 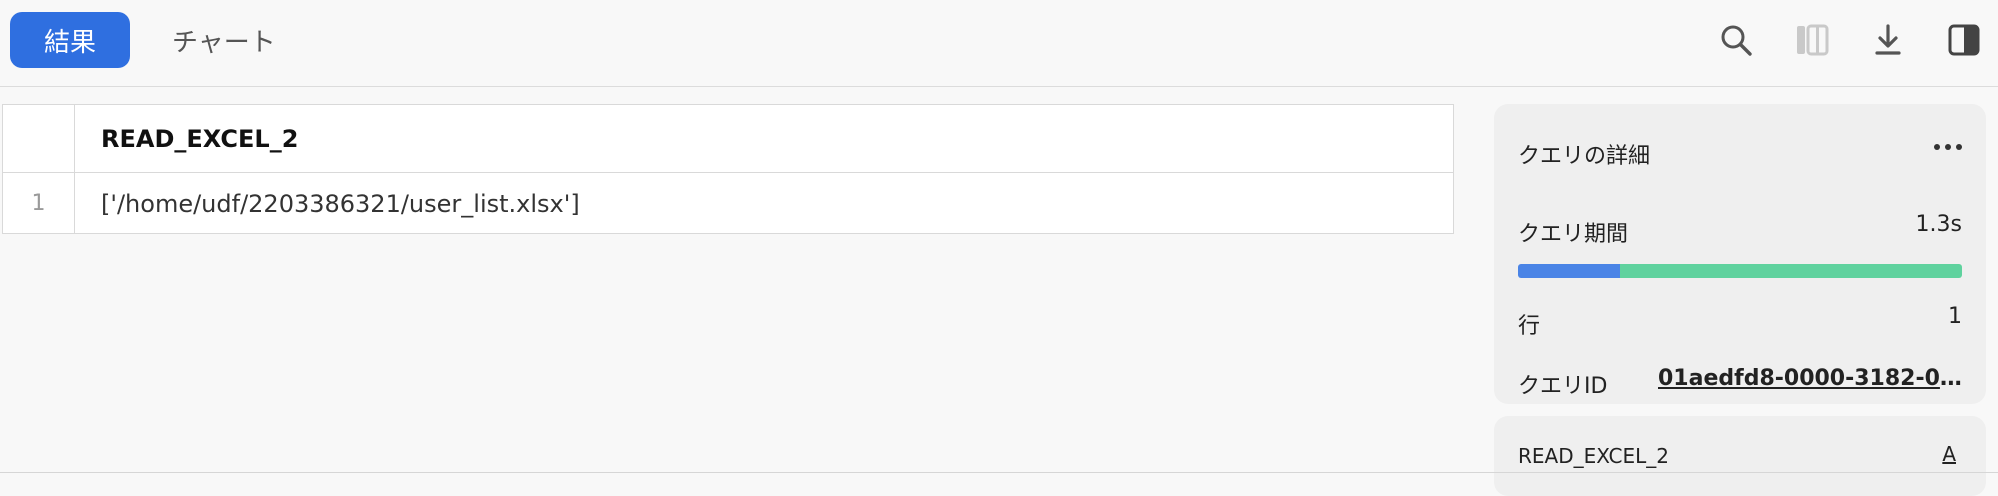 What do you see at coordinates (1573, 234) in the screenshot?
I see `query-duration-label: クエリ期間` at bounding box center [1573, 234].